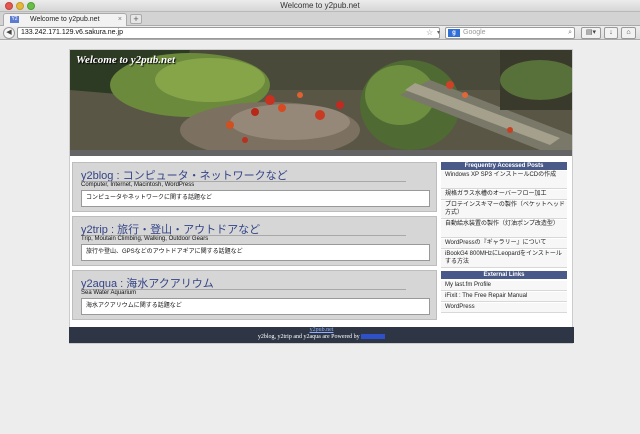 This screenshot has height=434, width=640. I want to click on download-arrow-icon: ↓, so click(611, 32).